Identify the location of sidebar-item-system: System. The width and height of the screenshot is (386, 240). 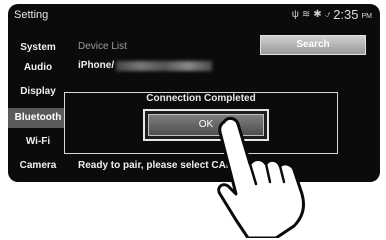
(38, 48).